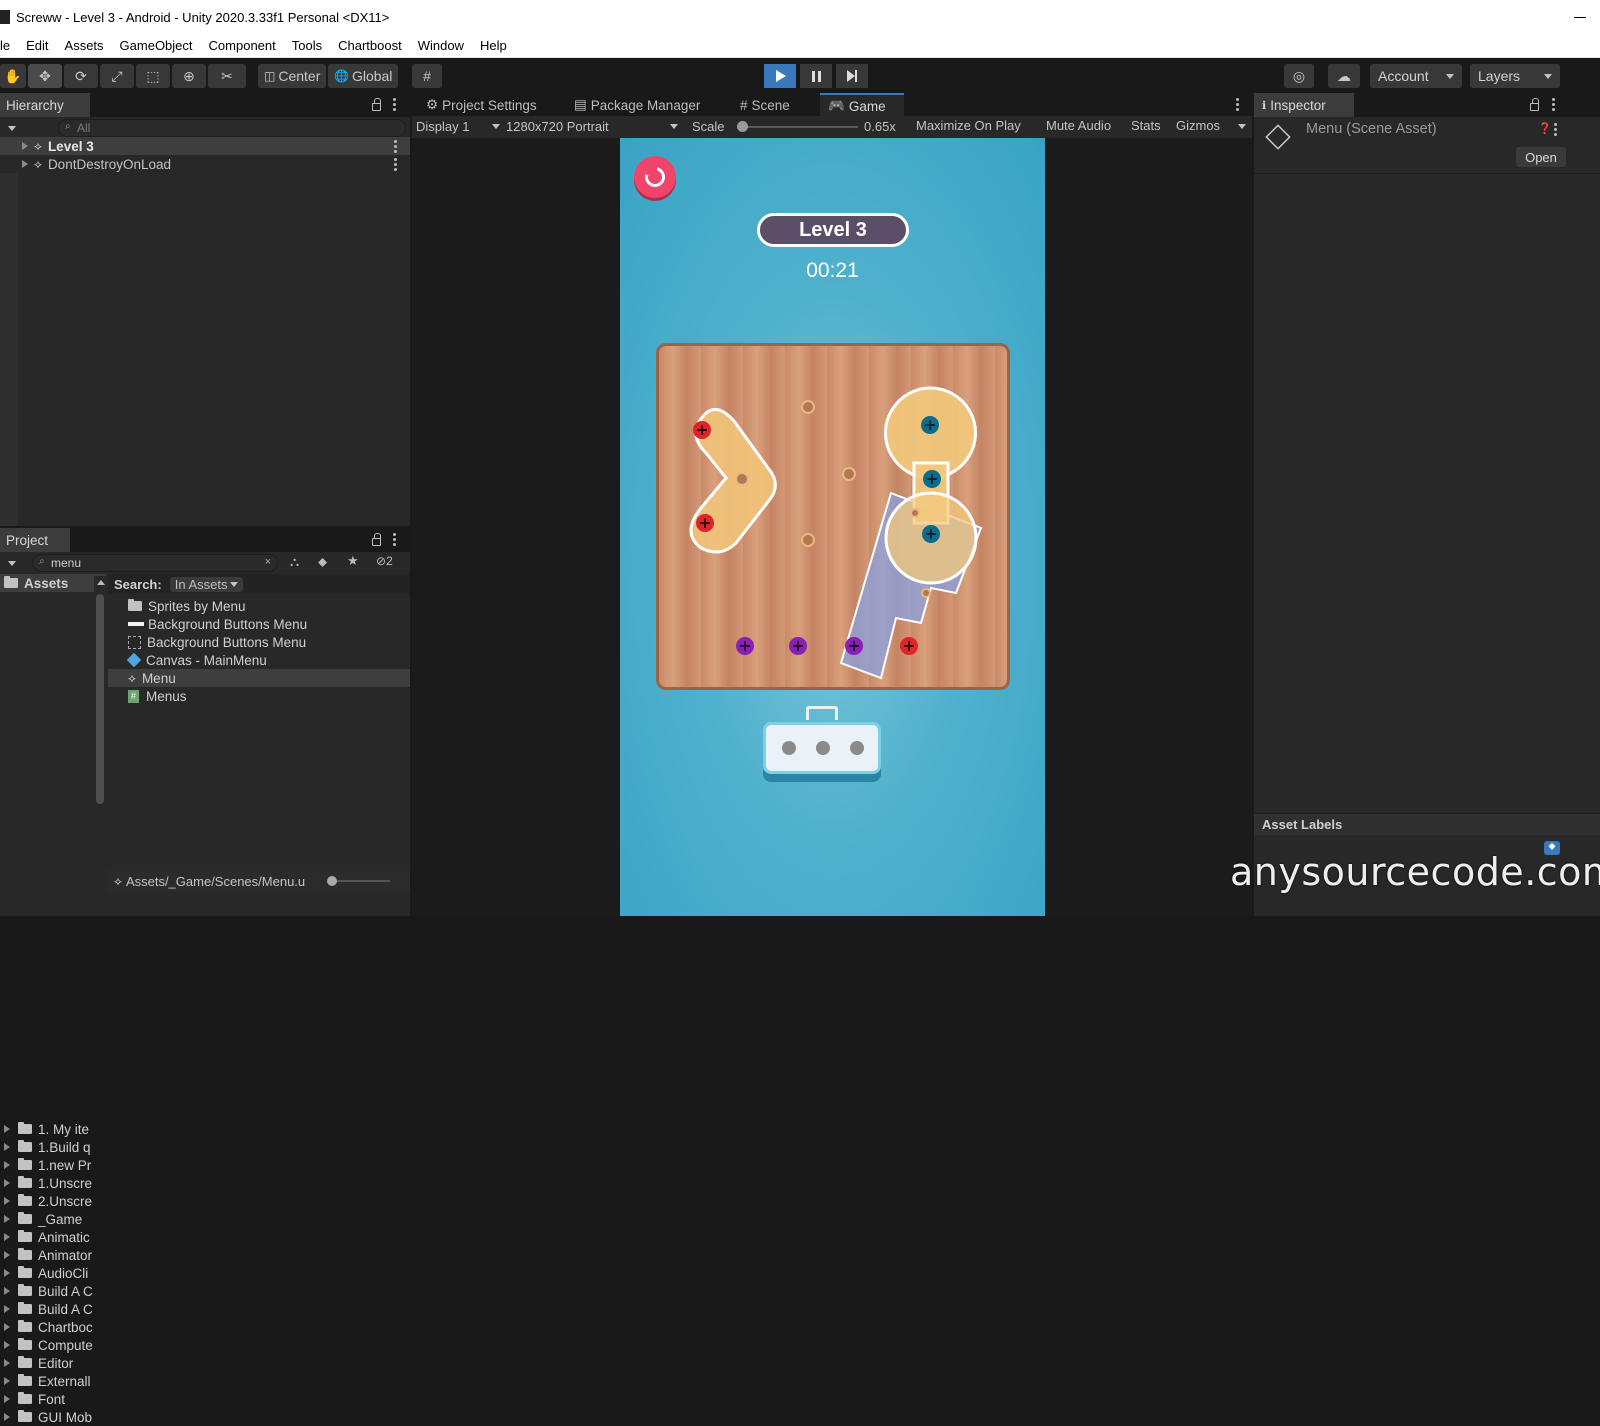  I want to click on hierarchy-row-scene: ⟡ Level 3, so click(205, 146).